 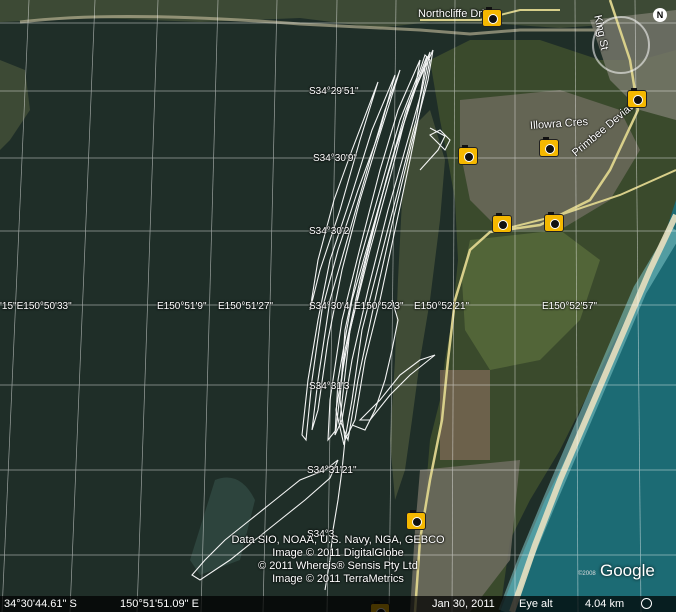 I want to click on attribution-line: Image © 2011 DigitalGlobe, so click(x=338, y=553).